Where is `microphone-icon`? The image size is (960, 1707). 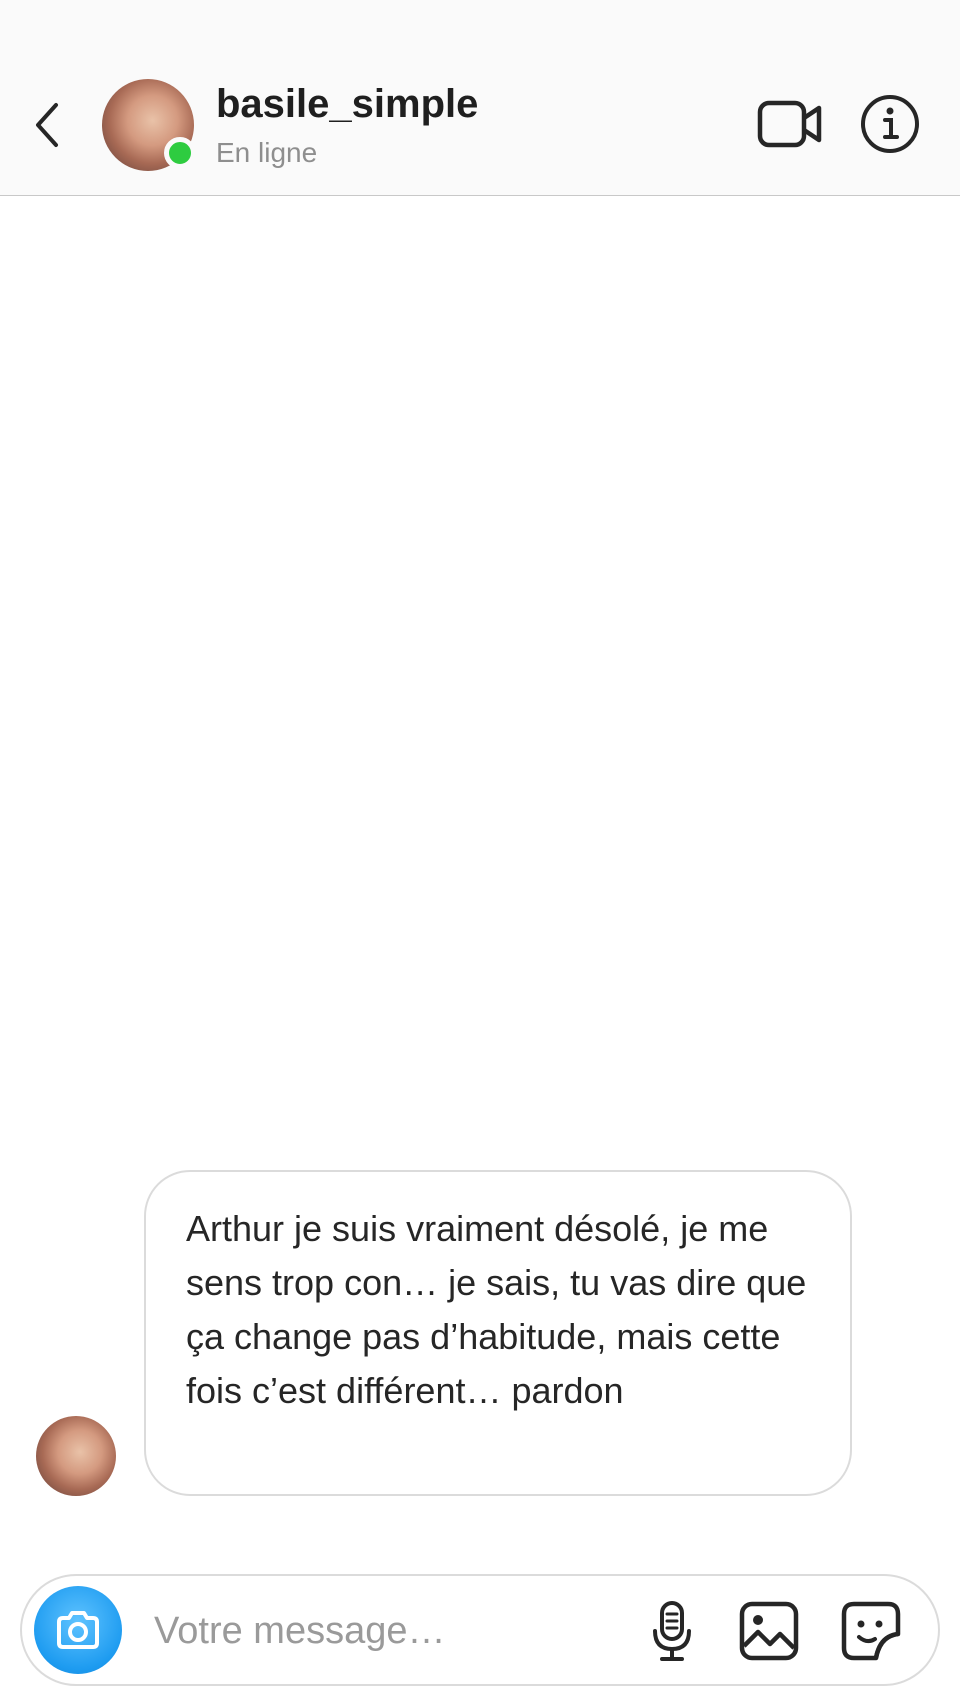 microphone-icon is located at coordinates (672, 1631).